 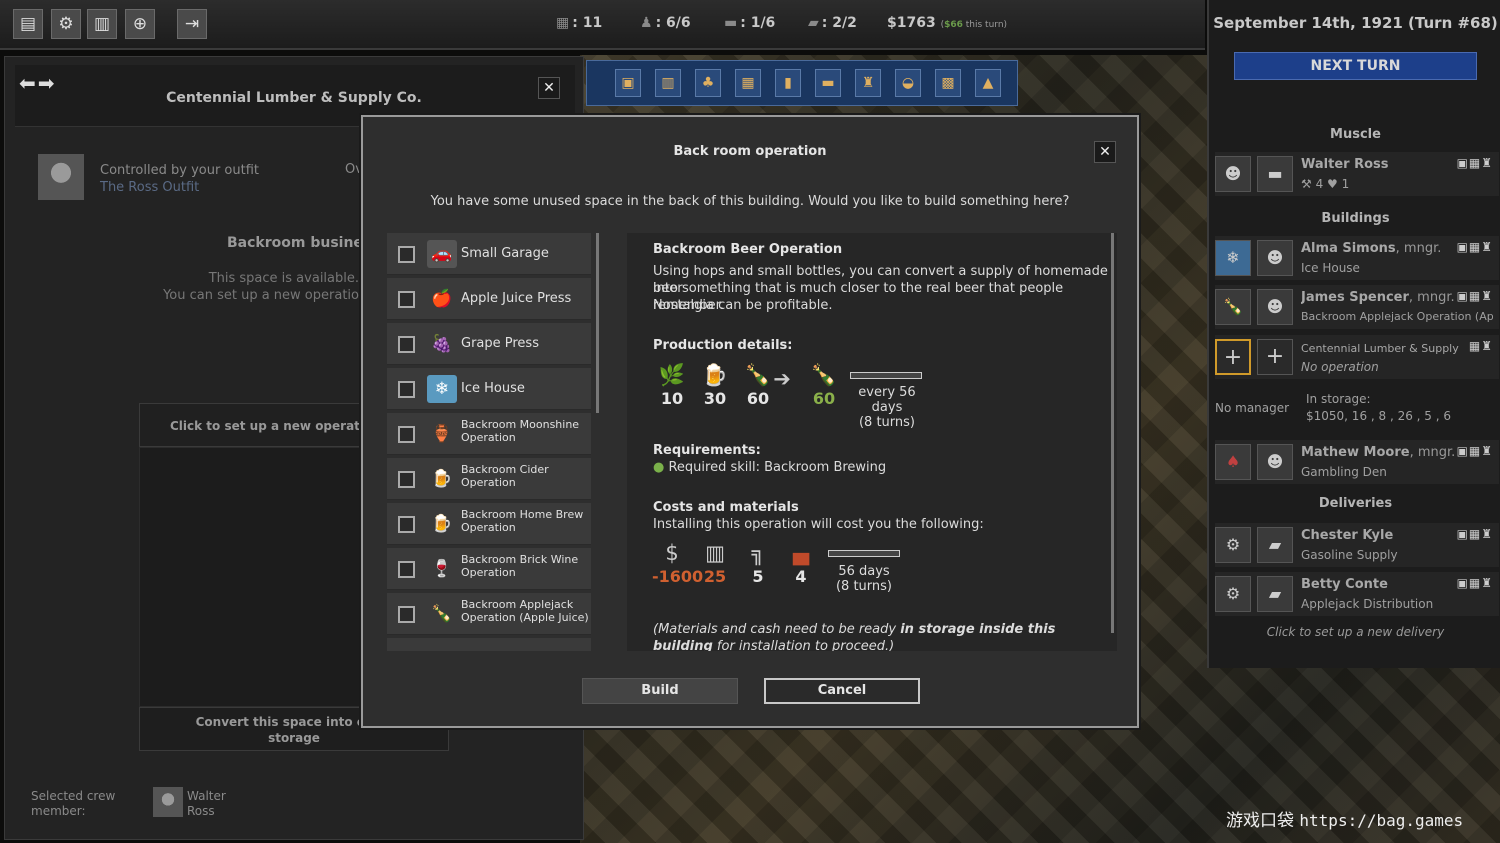 What do you see at coordinates (750, 151) in the screenshot?
I see `dialog-title: Back room operation` at bounding box center [750, 151].